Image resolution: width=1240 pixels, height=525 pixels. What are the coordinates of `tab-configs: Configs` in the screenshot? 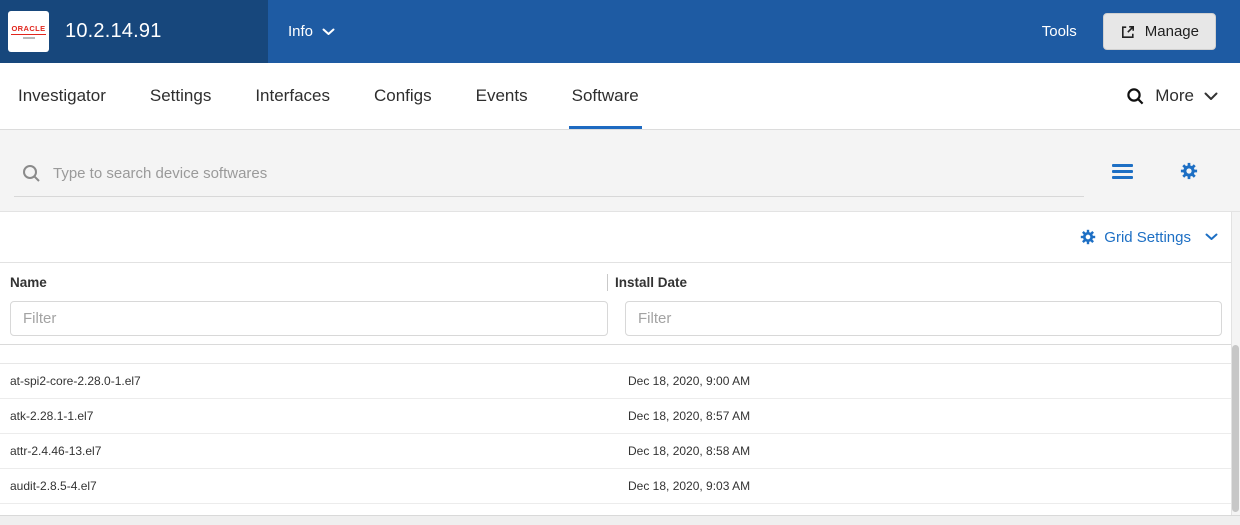 It's located at (403, 96).